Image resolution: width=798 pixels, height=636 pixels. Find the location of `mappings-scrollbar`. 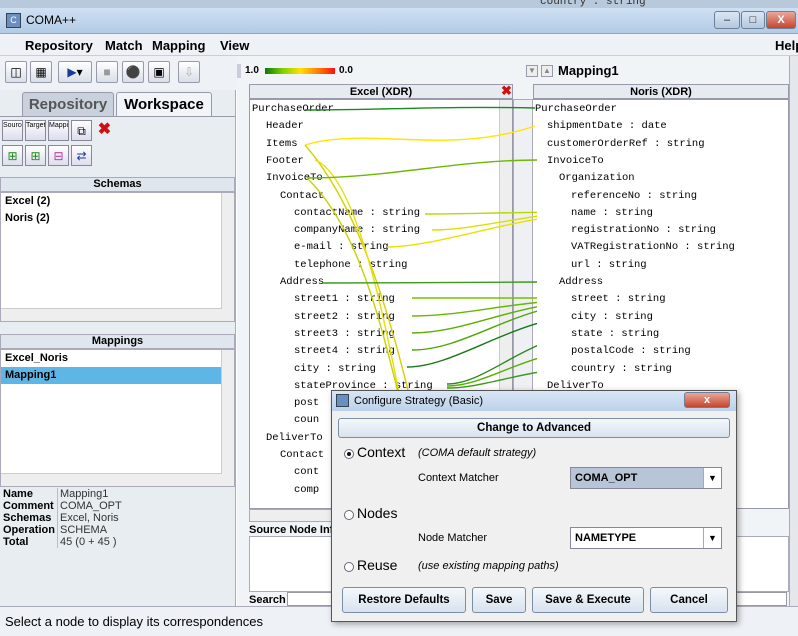

mappings-scrollbar is located at coordinates (227, 418).